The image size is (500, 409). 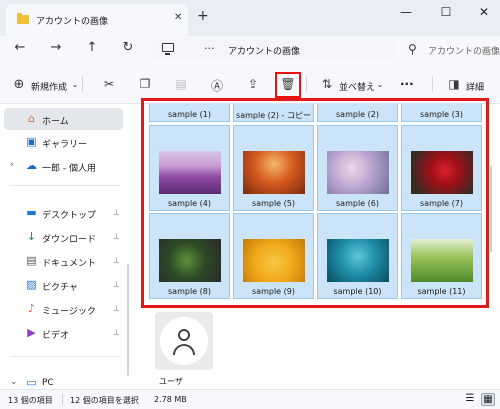 What do you see at coordinates (288, 85) in the screenshot?
I see `delete-highlight-box` at bounding box center [288, 85].